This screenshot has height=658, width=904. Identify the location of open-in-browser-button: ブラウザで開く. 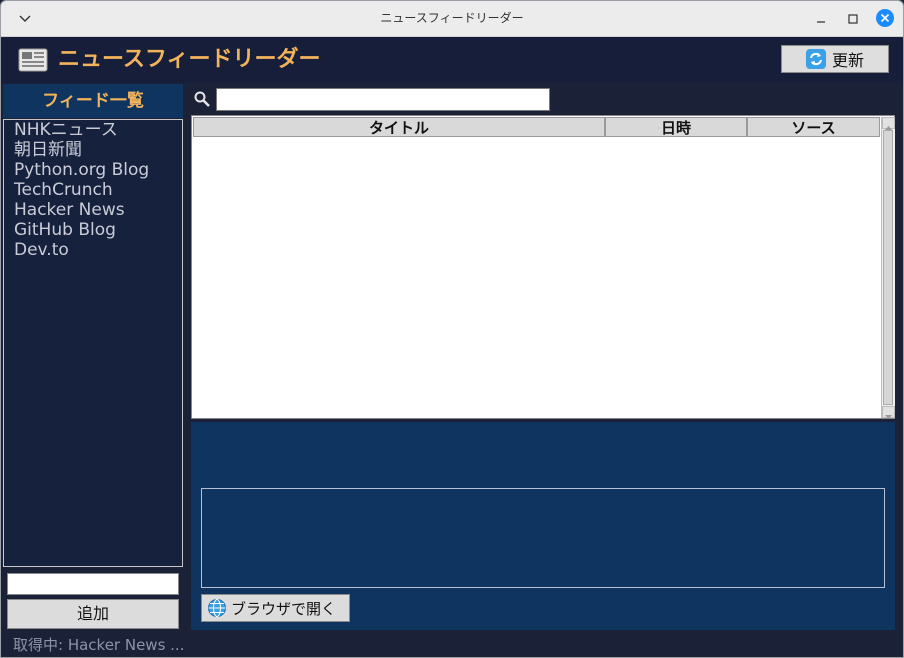
(275, 608).